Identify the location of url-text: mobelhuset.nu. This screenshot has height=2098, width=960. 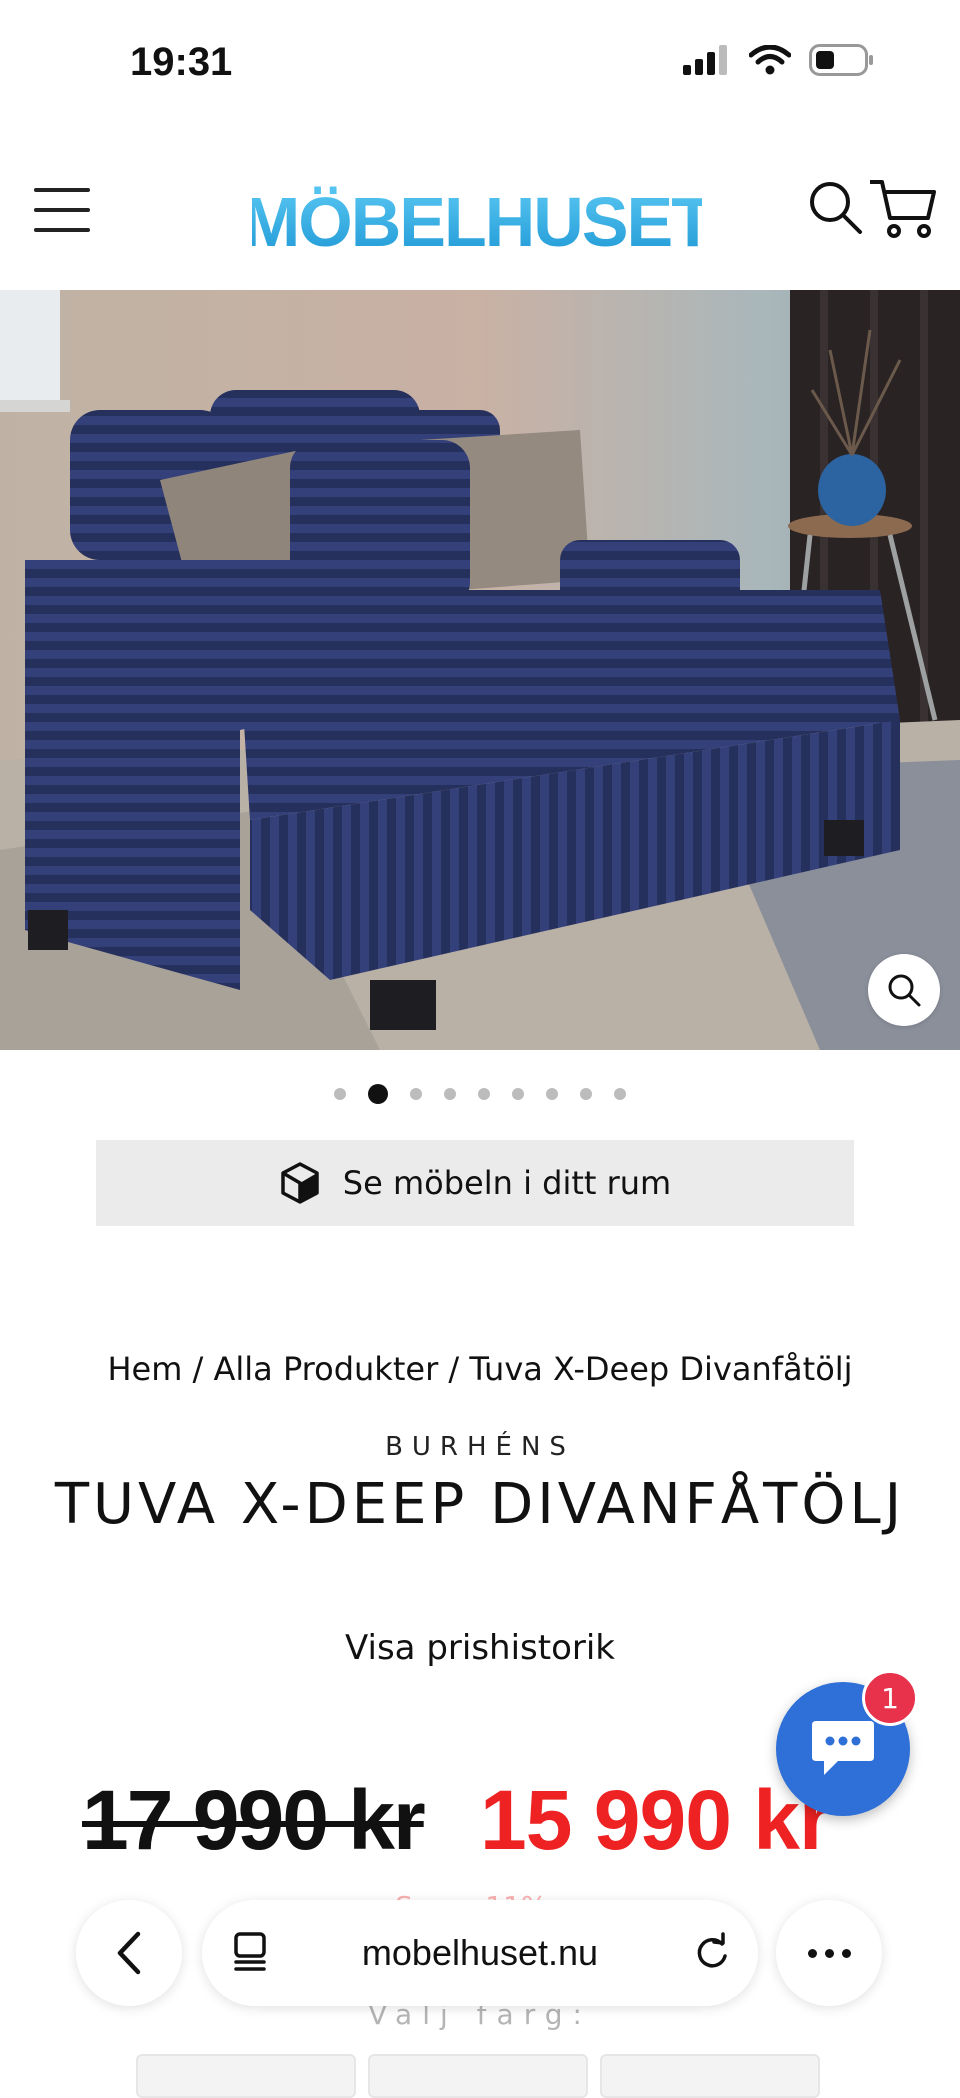
(480, 1952).